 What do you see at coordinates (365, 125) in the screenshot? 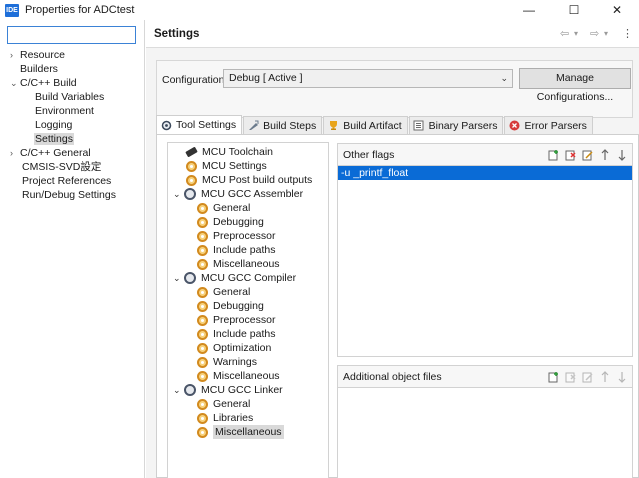
I see `tab-build-artifact: Build Artifact` at bounding box center [365, 125].